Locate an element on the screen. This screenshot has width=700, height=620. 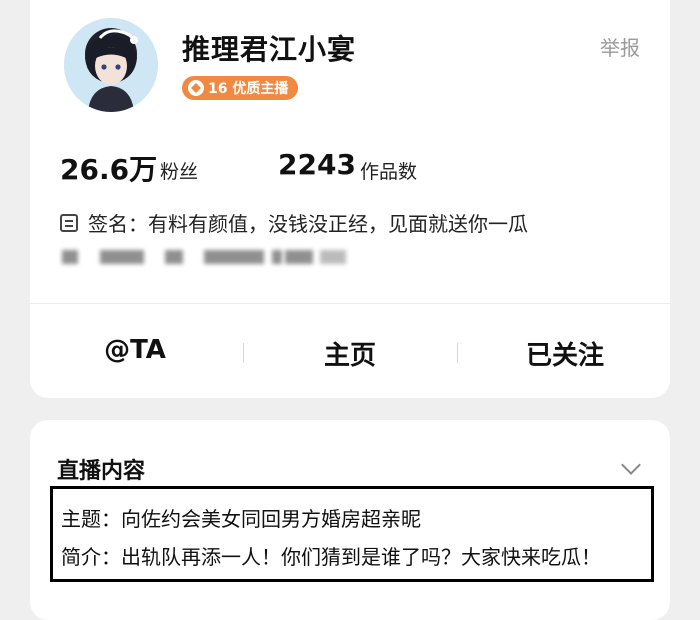
intro-prefix: 简介： is located at coordinates (91, 557).